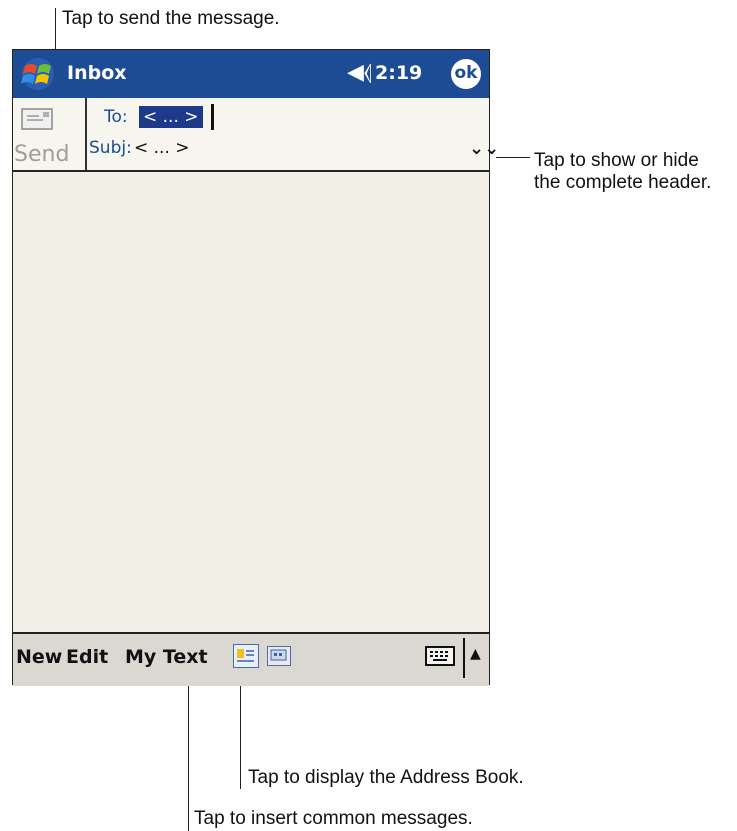 The image size is (737, 831). Describe the element at coordinates (466, 74) in the screenshot. I see `ok-button: ok` at that location.